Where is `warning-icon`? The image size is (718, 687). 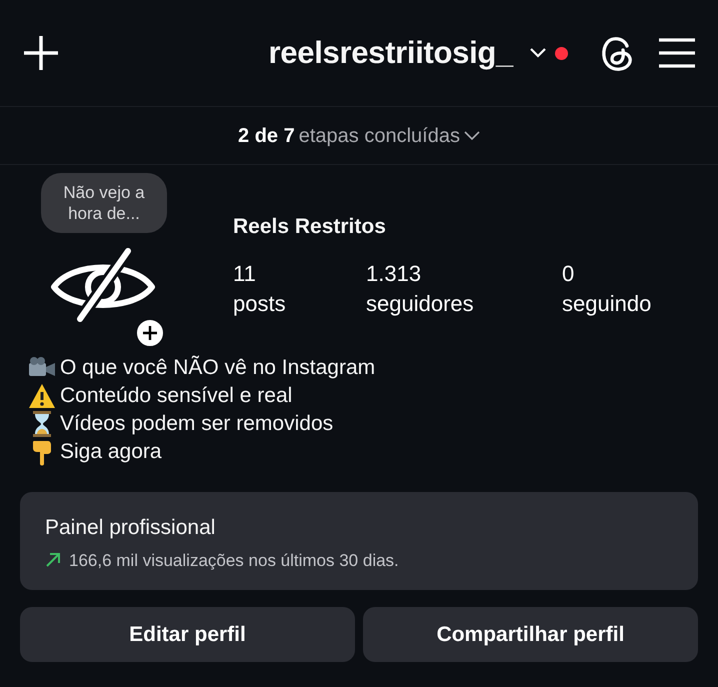
warning-icon is located at coordinates (42, 396).